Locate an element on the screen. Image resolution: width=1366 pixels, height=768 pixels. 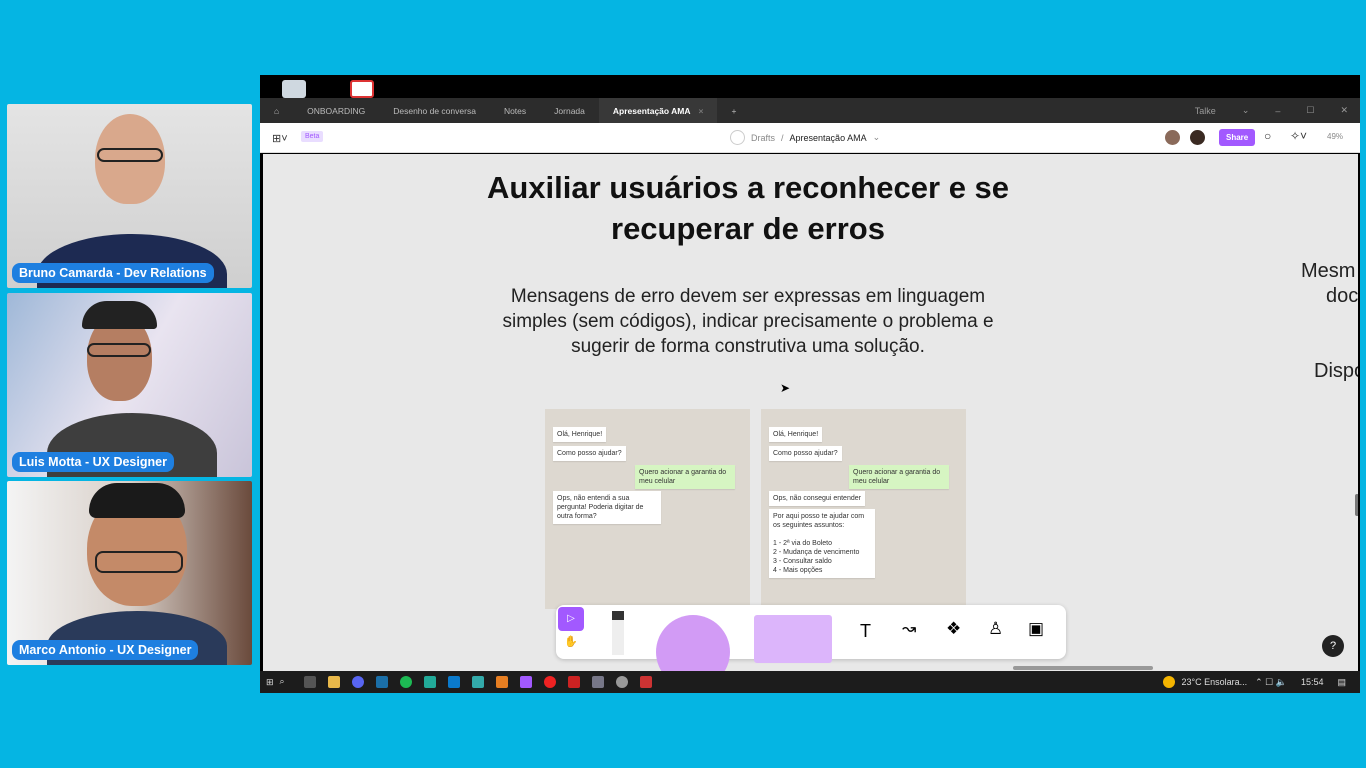
pdf-file-icon is located at coordinates (362, 89).